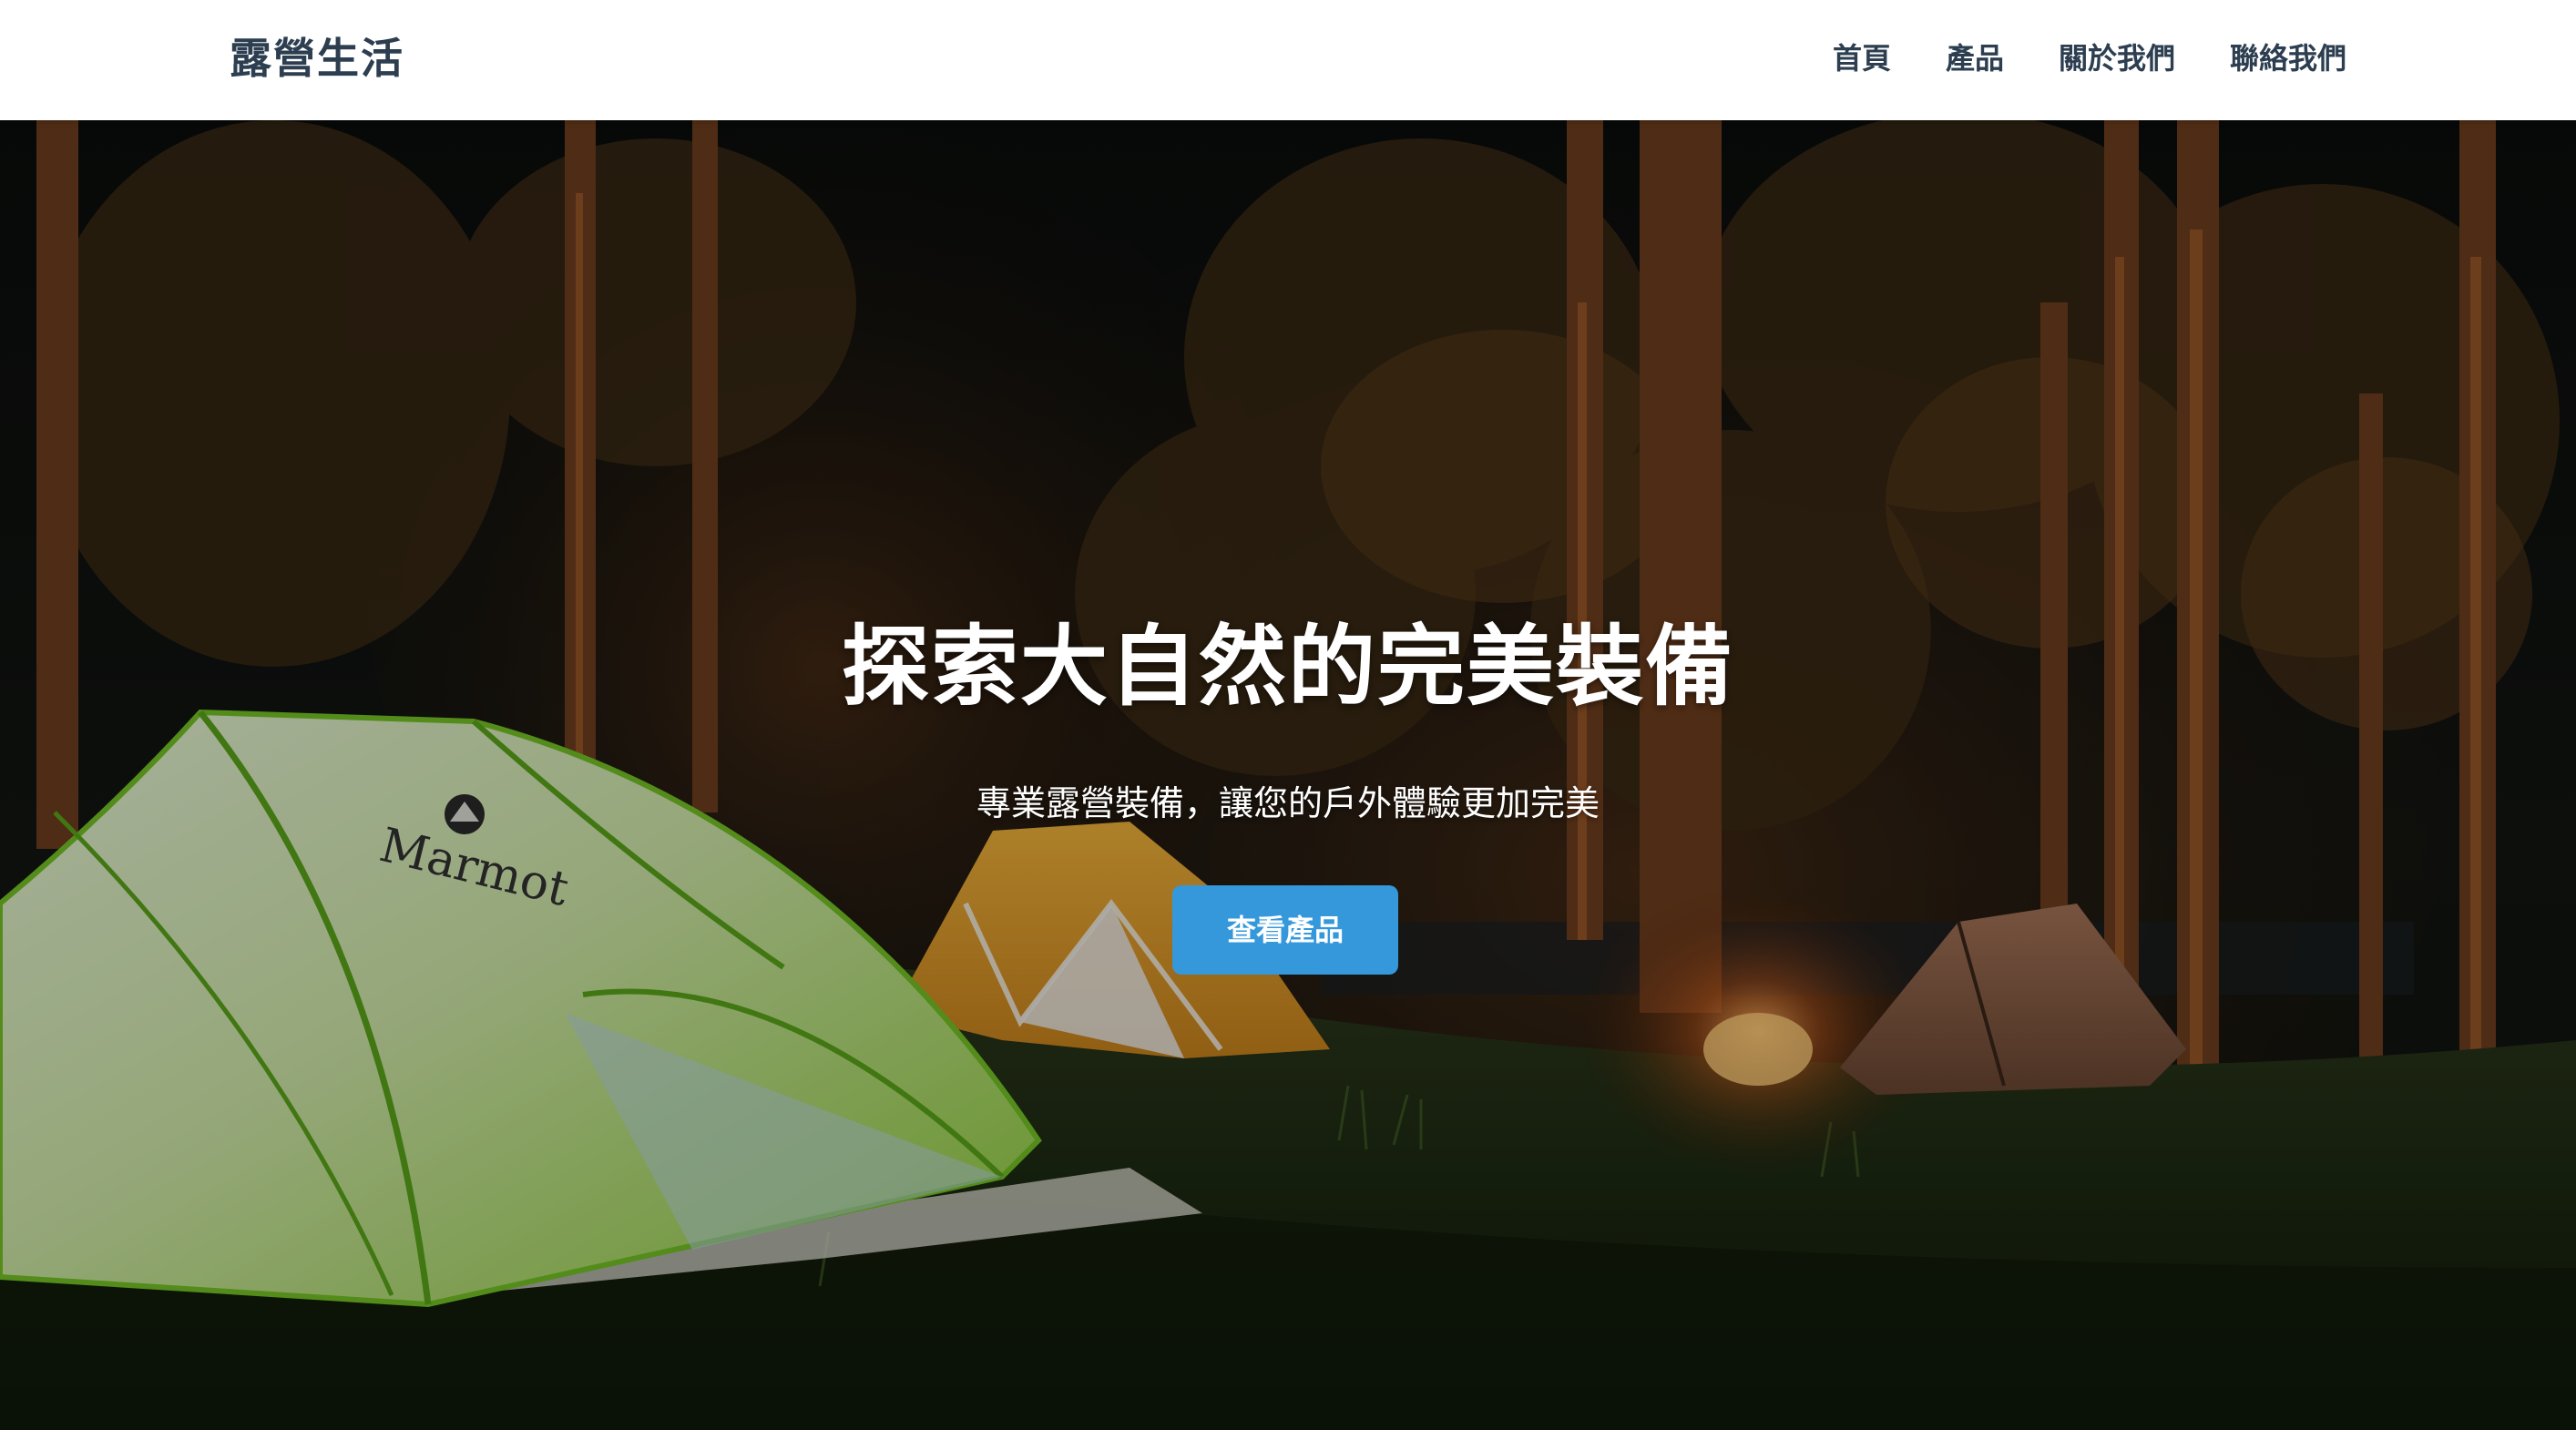  What do you see at coordinates (1288, 667) in the screenshot?
I see `hero-title: 探索大自然的完美裝備` at bounding box center [1288, 667].